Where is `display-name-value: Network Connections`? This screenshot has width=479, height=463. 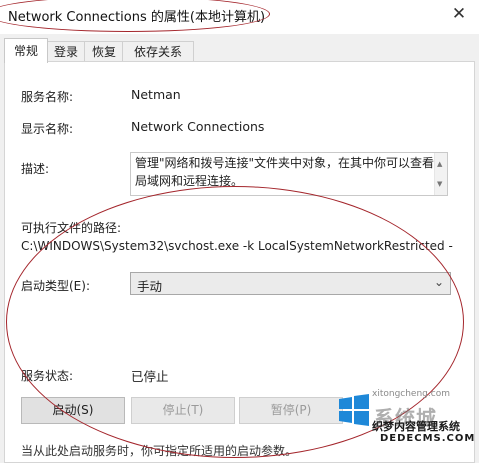
display-name-value: Network Connections is located at coordinates (198, 126).